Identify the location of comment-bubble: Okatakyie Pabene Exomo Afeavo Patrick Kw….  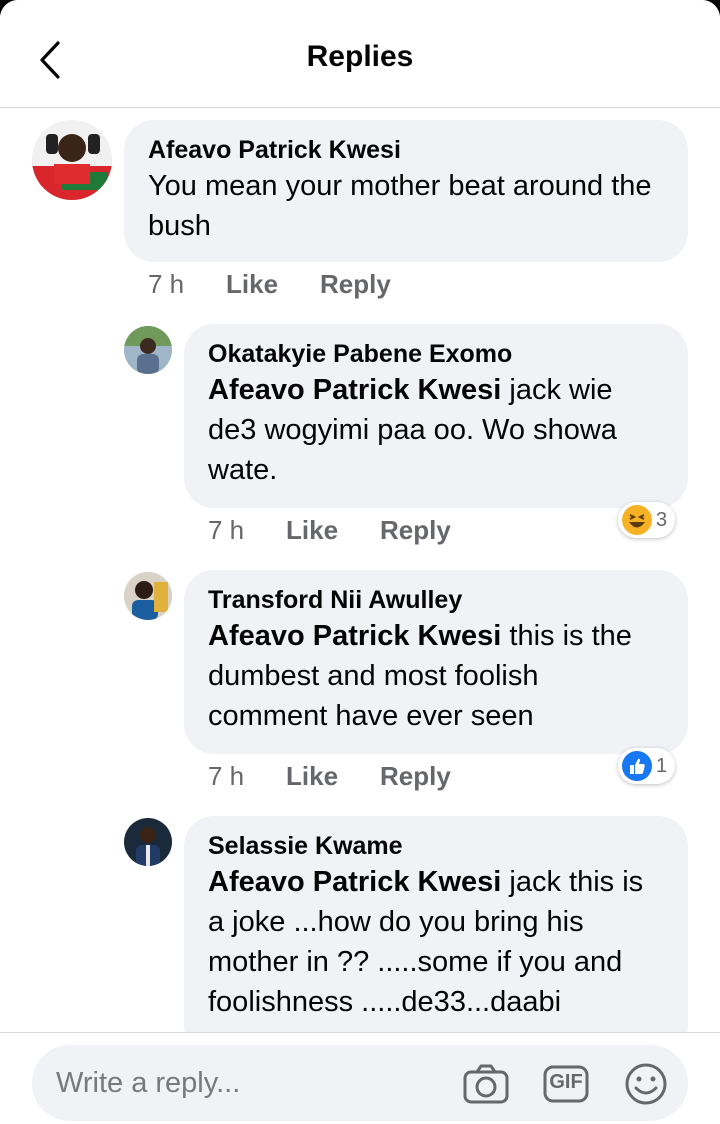
(436, 416).